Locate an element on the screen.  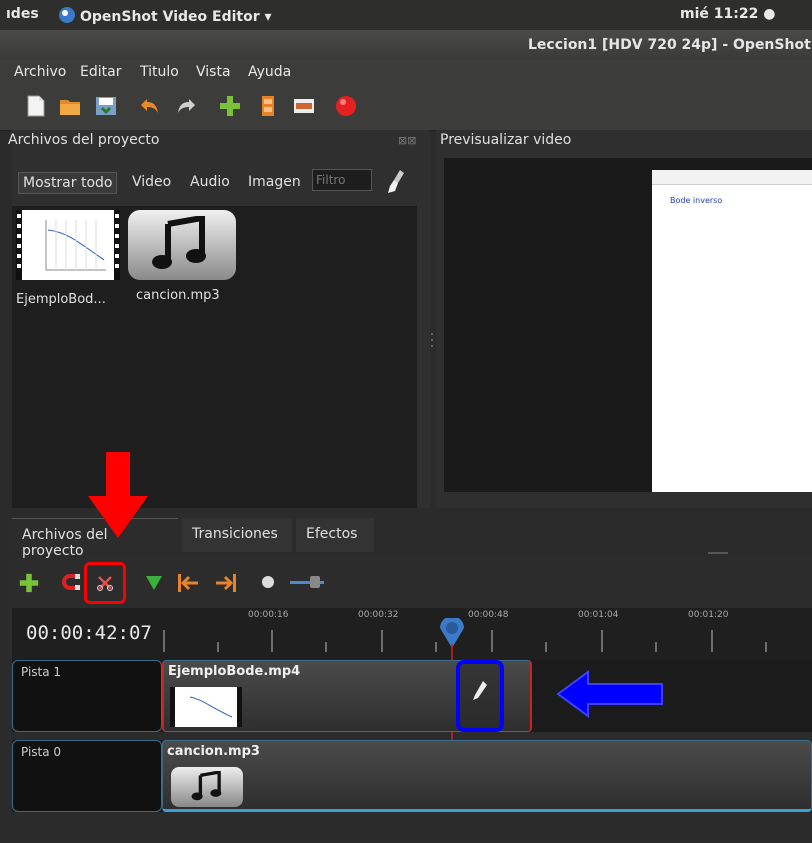
red-down-arrow-annotation is located at coordinates (118, 495).